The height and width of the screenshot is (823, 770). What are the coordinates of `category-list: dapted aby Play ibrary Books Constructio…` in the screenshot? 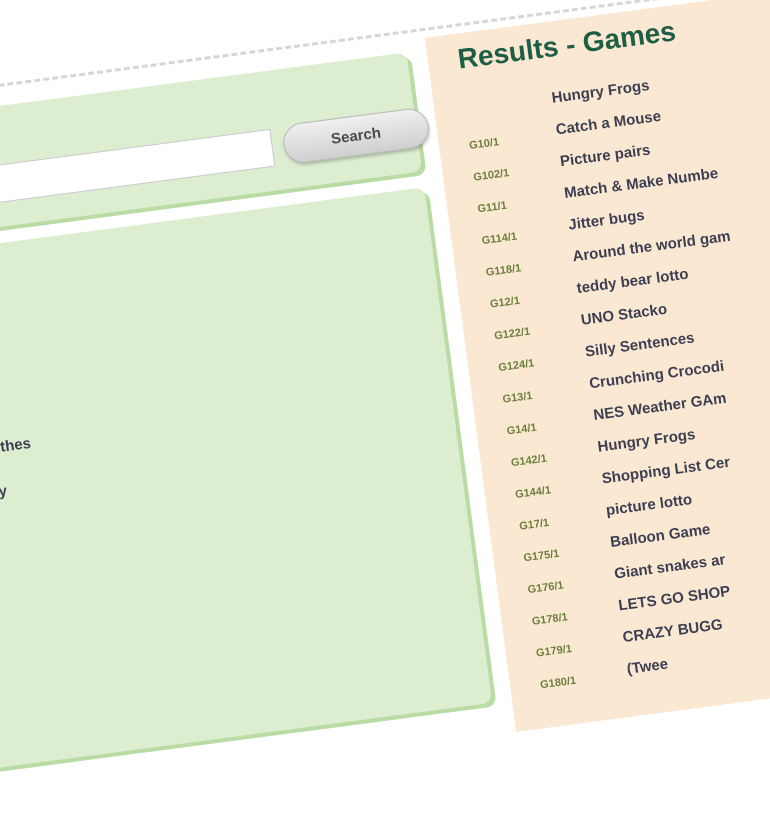 It's located at (22, 454).